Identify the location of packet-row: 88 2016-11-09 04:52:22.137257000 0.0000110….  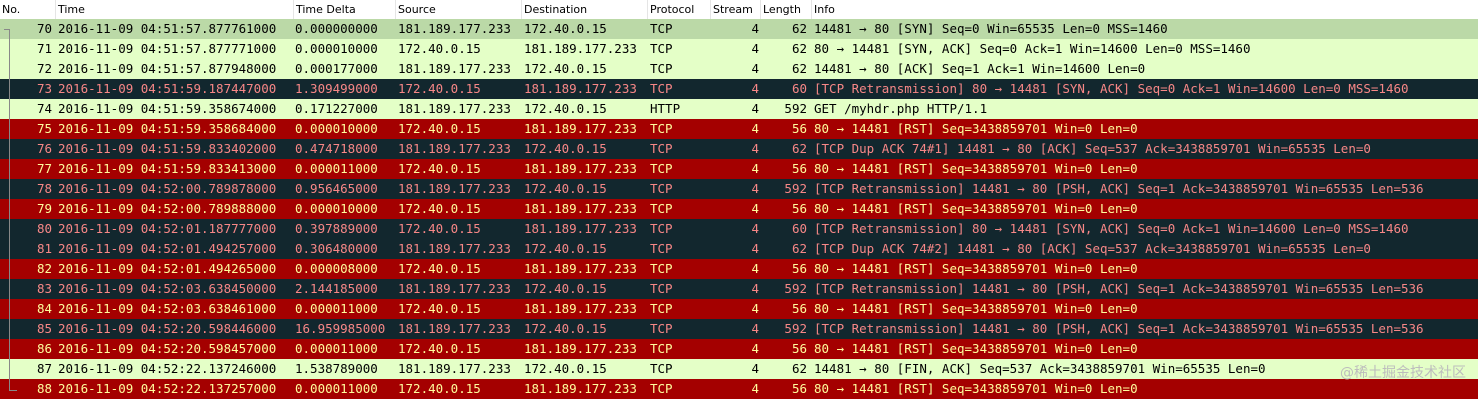
(739, 389).